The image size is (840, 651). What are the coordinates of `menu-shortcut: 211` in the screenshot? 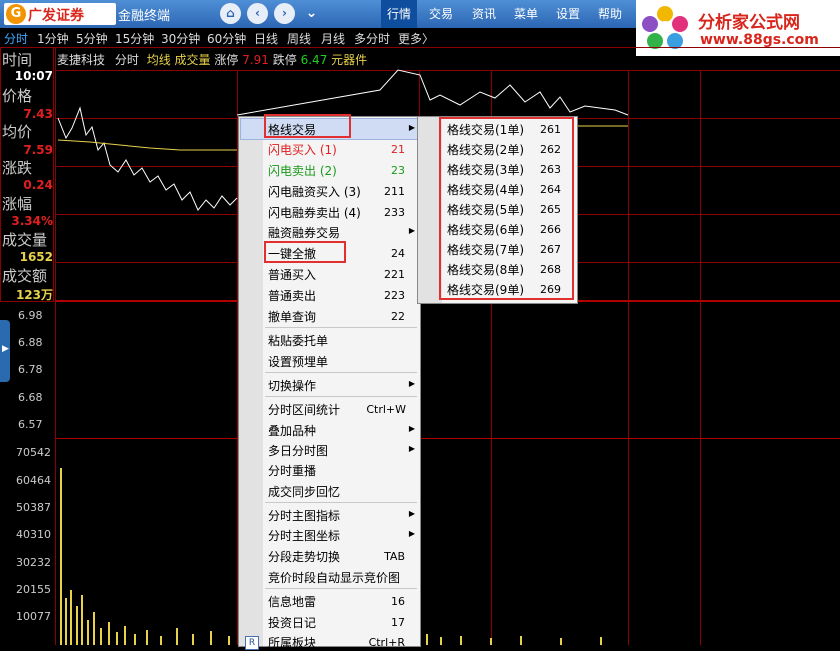 It's located at (394, 191).